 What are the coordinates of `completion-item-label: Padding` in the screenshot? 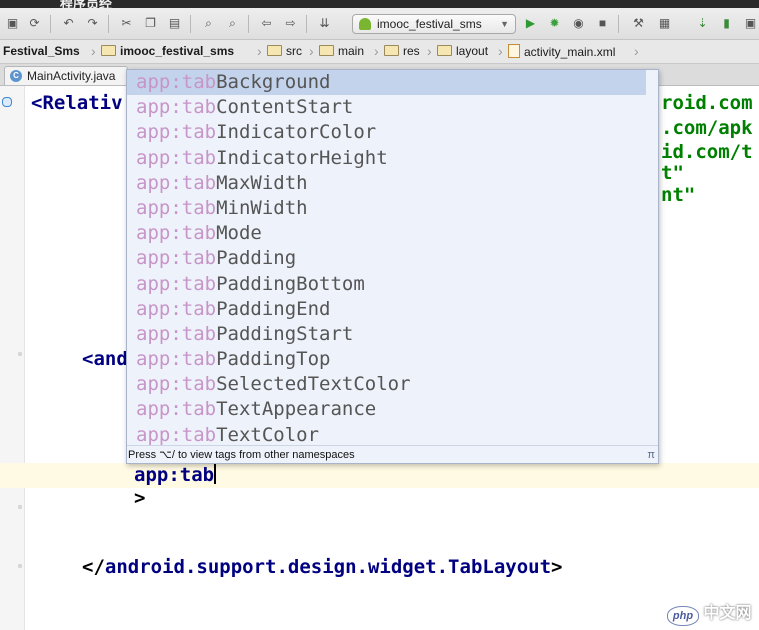 It's located at (256, 258).